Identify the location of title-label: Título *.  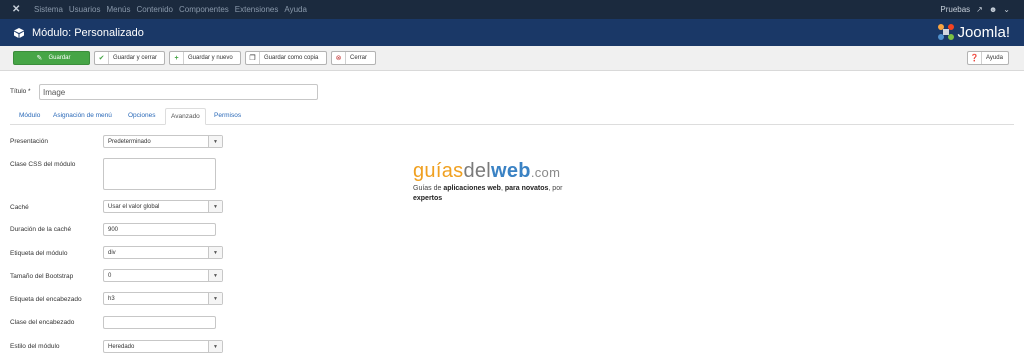
(20, 91).